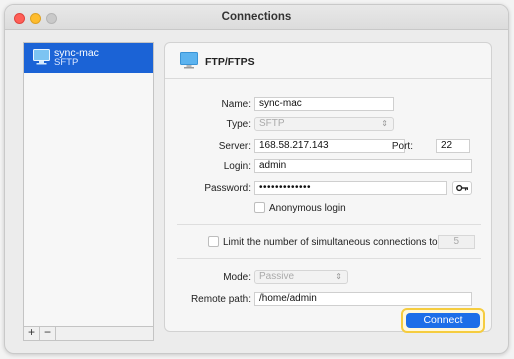 The height and width of the screenshot is (359, 514). Describe the element at coordinates (277, 276) in the screenshot. I see `mode-select-value: Passive` at that location.